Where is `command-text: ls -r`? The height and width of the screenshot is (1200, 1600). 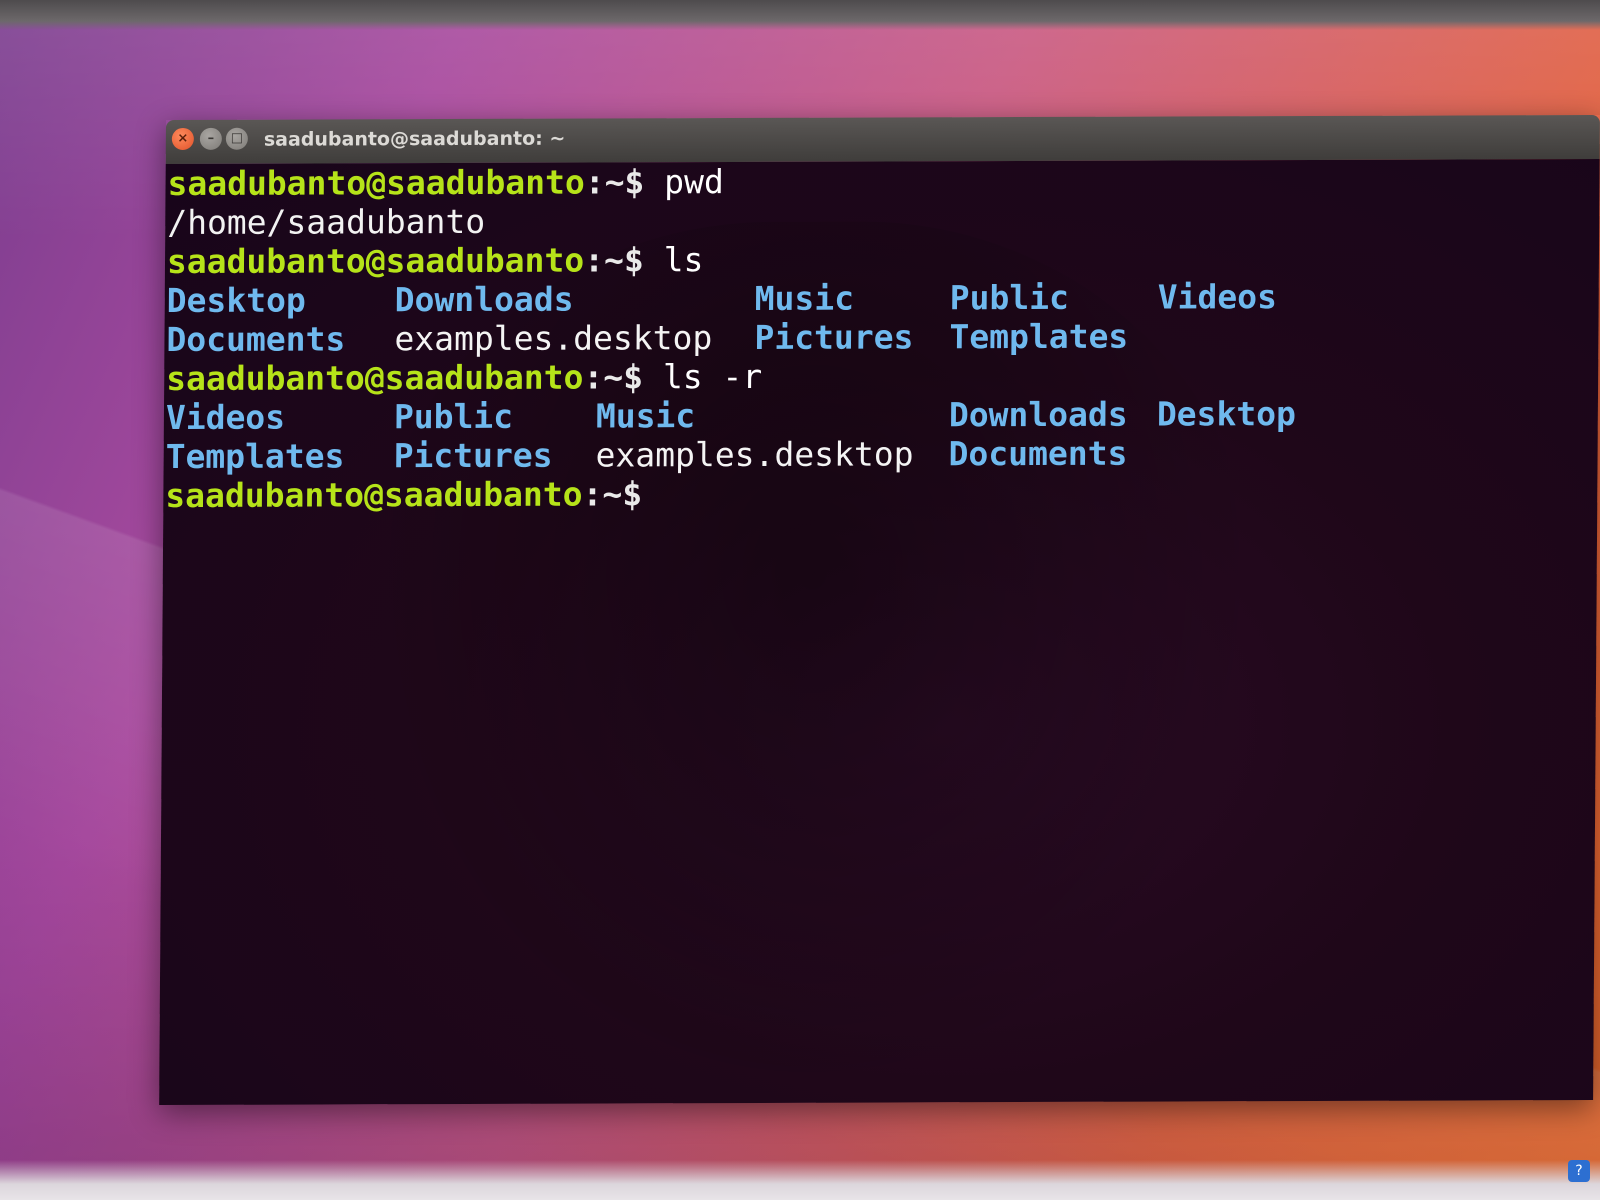 command-text: ls -r is located at coordinates (712, 376).